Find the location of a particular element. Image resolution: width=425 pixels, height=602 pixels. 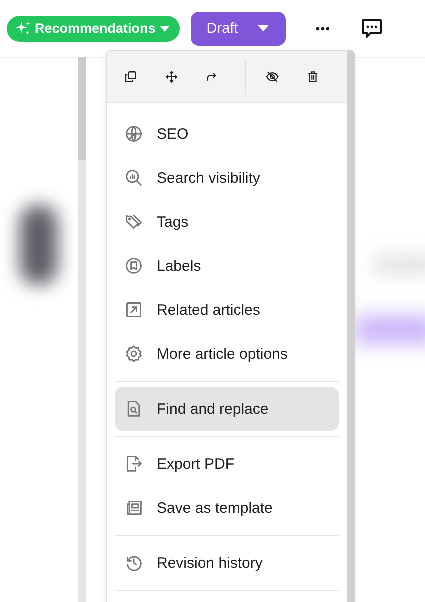

gear-icon is located at coordinates (134, 354).